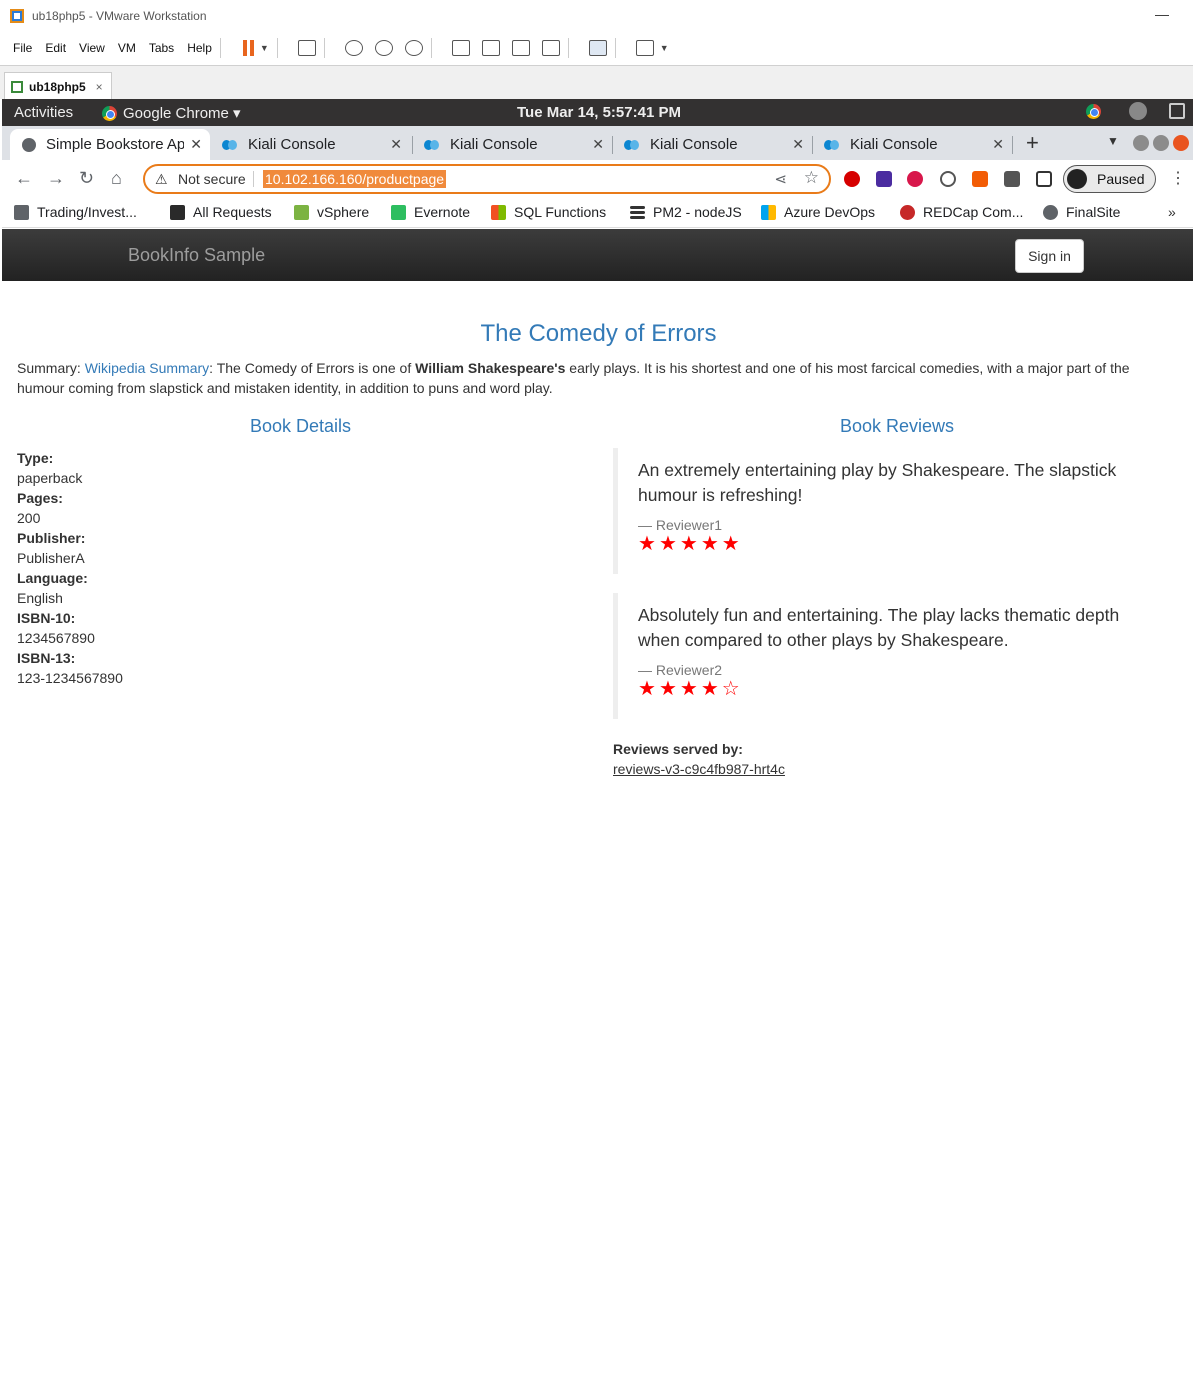  I want to click on clock: Tue Mar 14, 5:57:41 PM, so click(599, 112).